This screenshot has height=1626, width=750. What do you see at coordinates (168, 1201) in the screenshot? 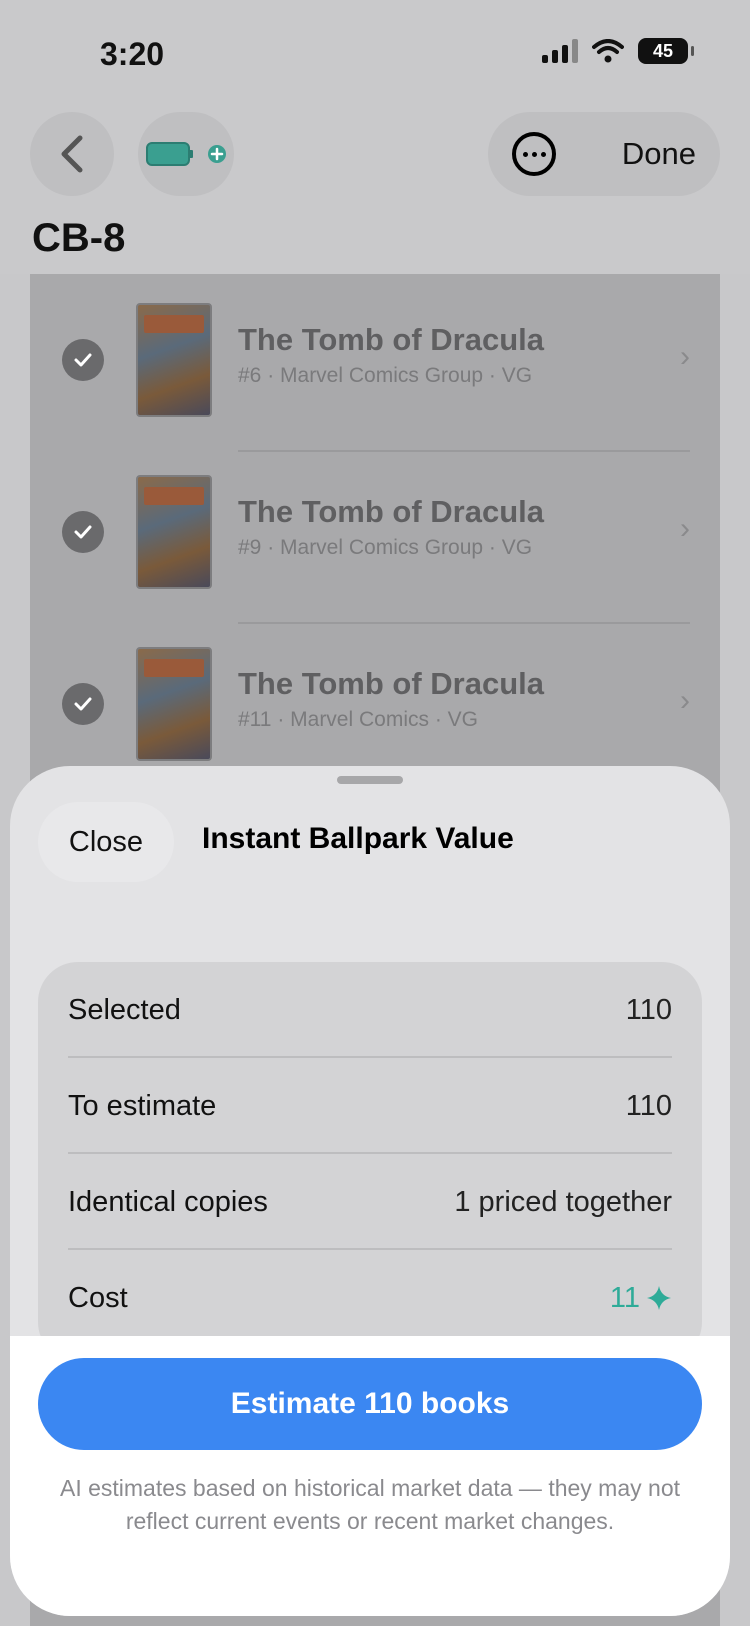
I see `row-label: Identical copies` at bounding box center [168, 1201].